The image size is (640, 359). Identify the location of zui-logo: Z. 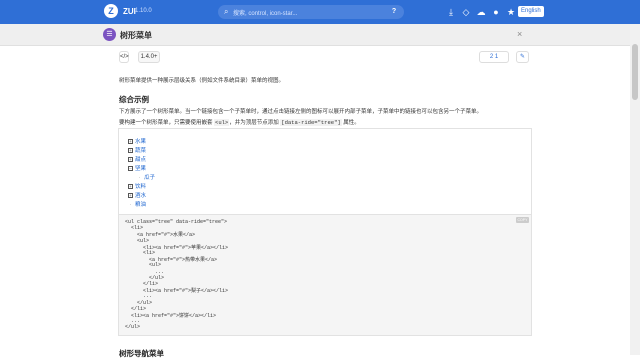
(111, 11).